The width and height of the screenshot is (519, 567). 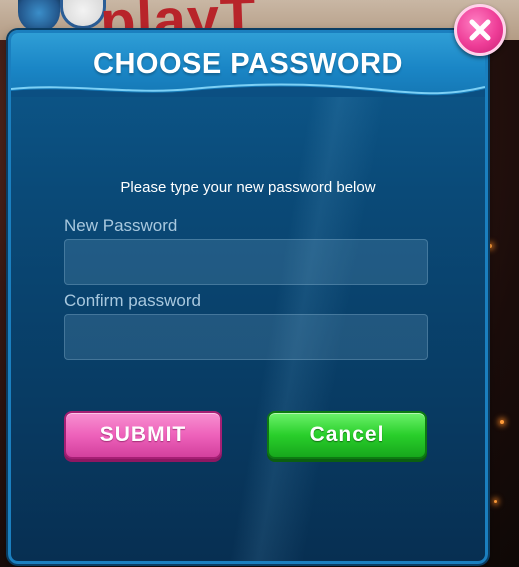 I want to click on new-password-label: New Password, so click(x=121, y=225).